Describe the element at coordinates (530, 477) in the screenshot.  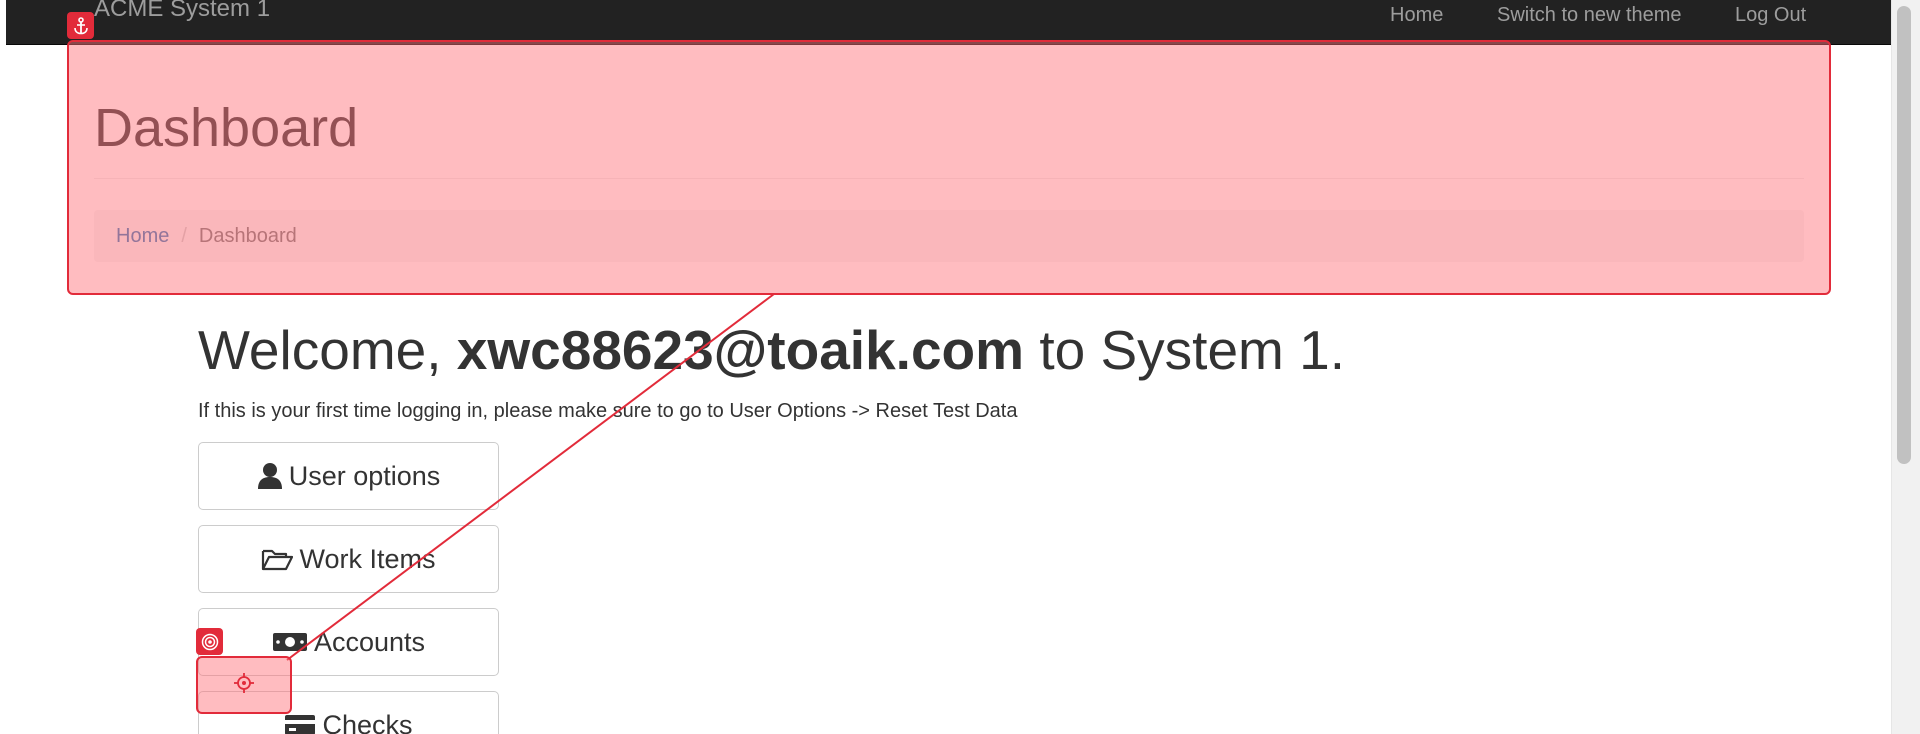
I see `connector-line` at that location.